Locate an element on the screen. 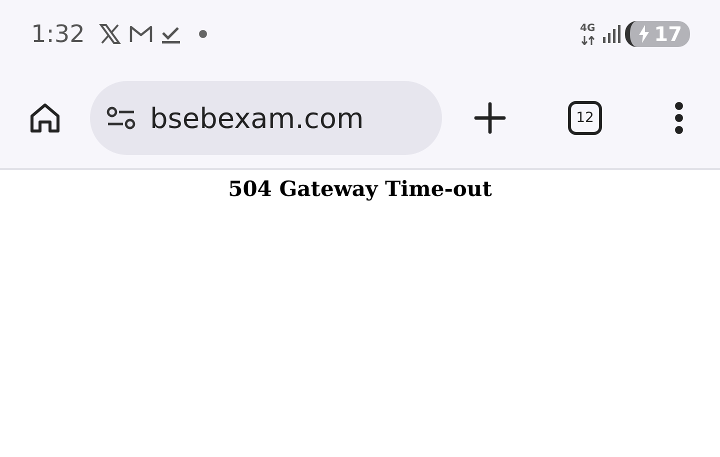  charging-icon is located at coordinates (644, 34).